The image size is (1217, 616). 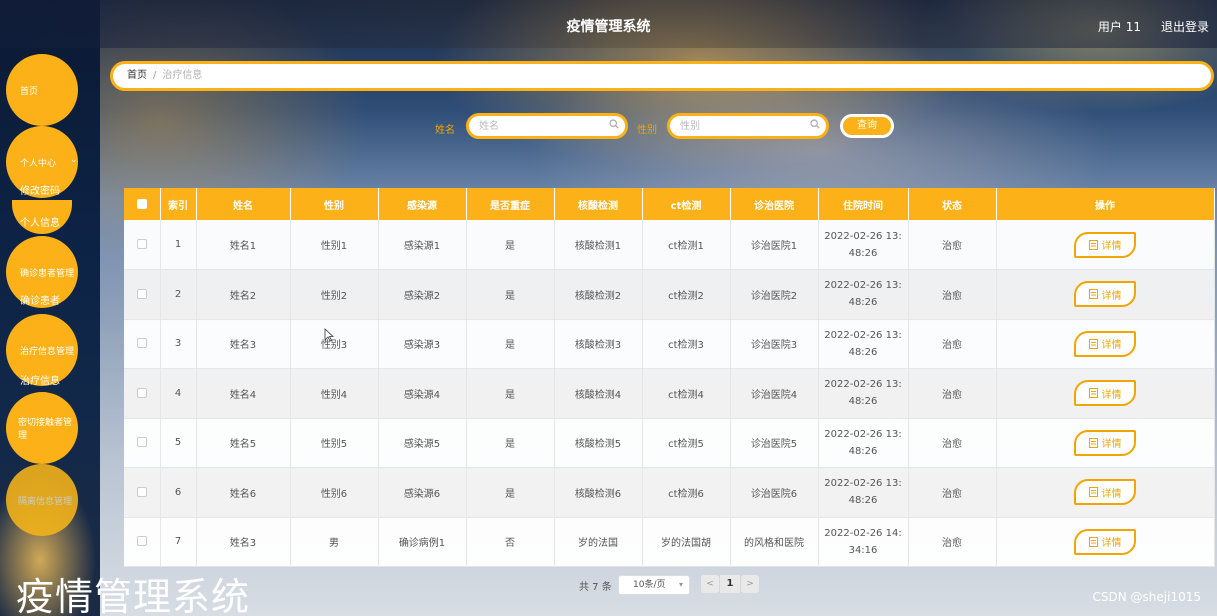 I want to click on header-status: 状态, so click(x=952, y=204).